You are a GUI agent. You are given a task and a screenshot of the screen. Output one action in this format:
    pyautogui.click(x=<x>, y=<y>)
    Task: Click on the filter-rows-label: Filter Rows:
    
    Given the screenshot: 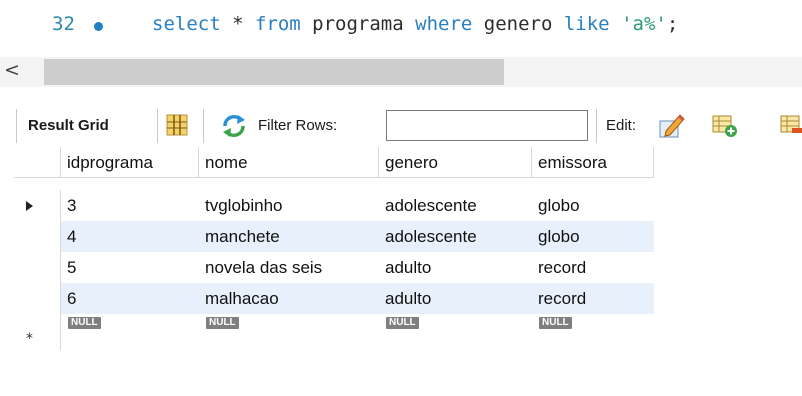 What is the action you would take?
    pyautogui.click(x=298, y=125)
    